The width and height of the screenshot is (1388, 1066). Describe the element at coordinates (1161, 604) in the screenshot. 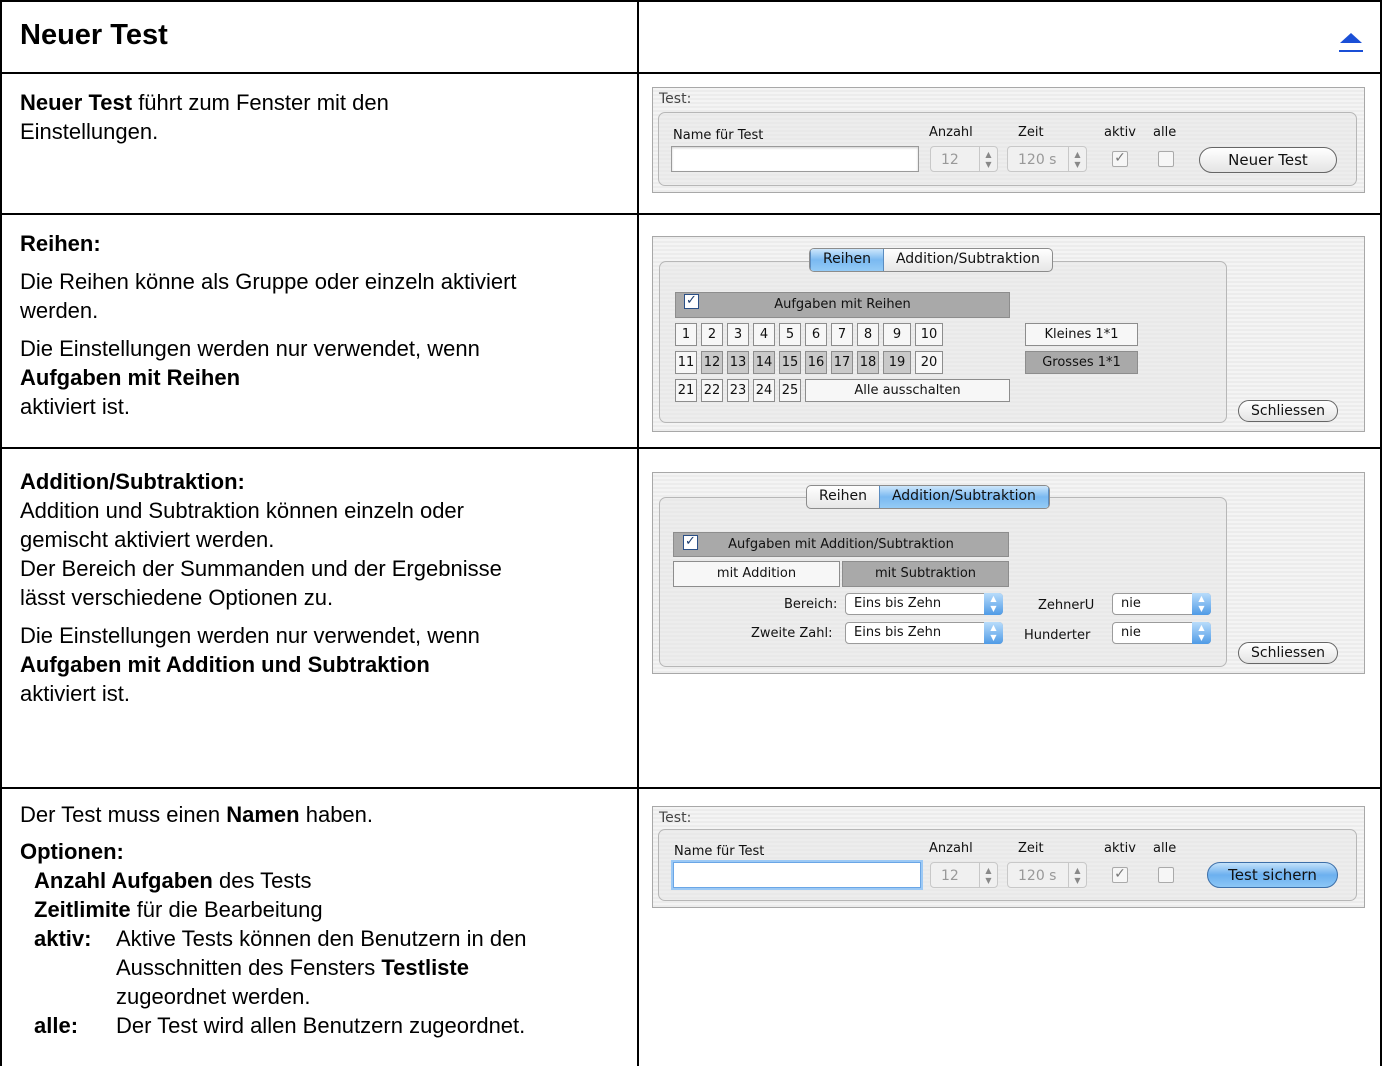

I see `tens-select: nie ▲ ▼` at that location.